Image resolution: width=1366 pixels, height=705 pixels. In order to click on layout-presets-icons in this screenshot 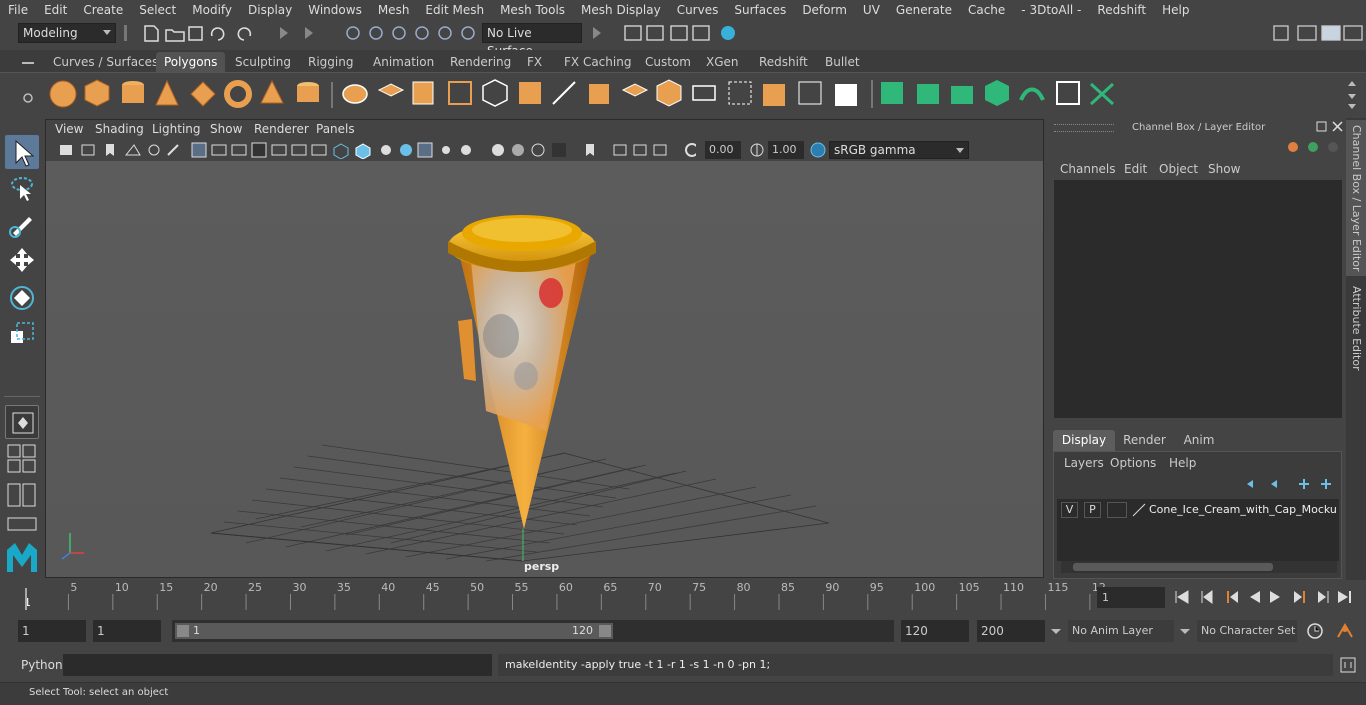, I will do `click(22, 489)`.